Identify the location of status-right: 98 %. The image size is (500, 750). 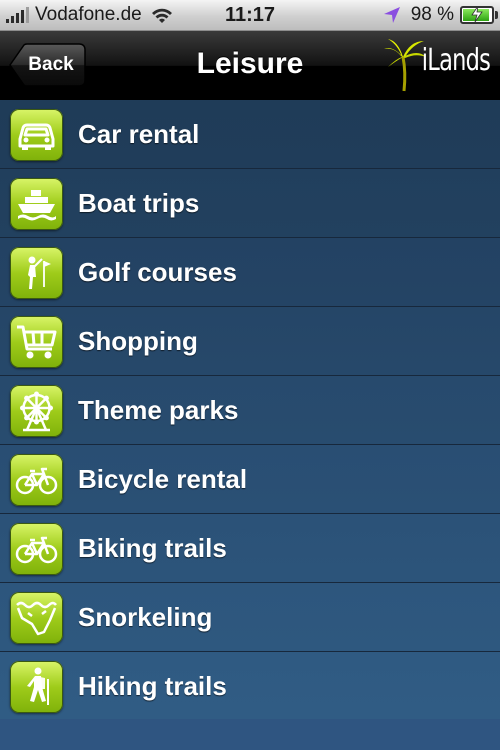
(440, 15).